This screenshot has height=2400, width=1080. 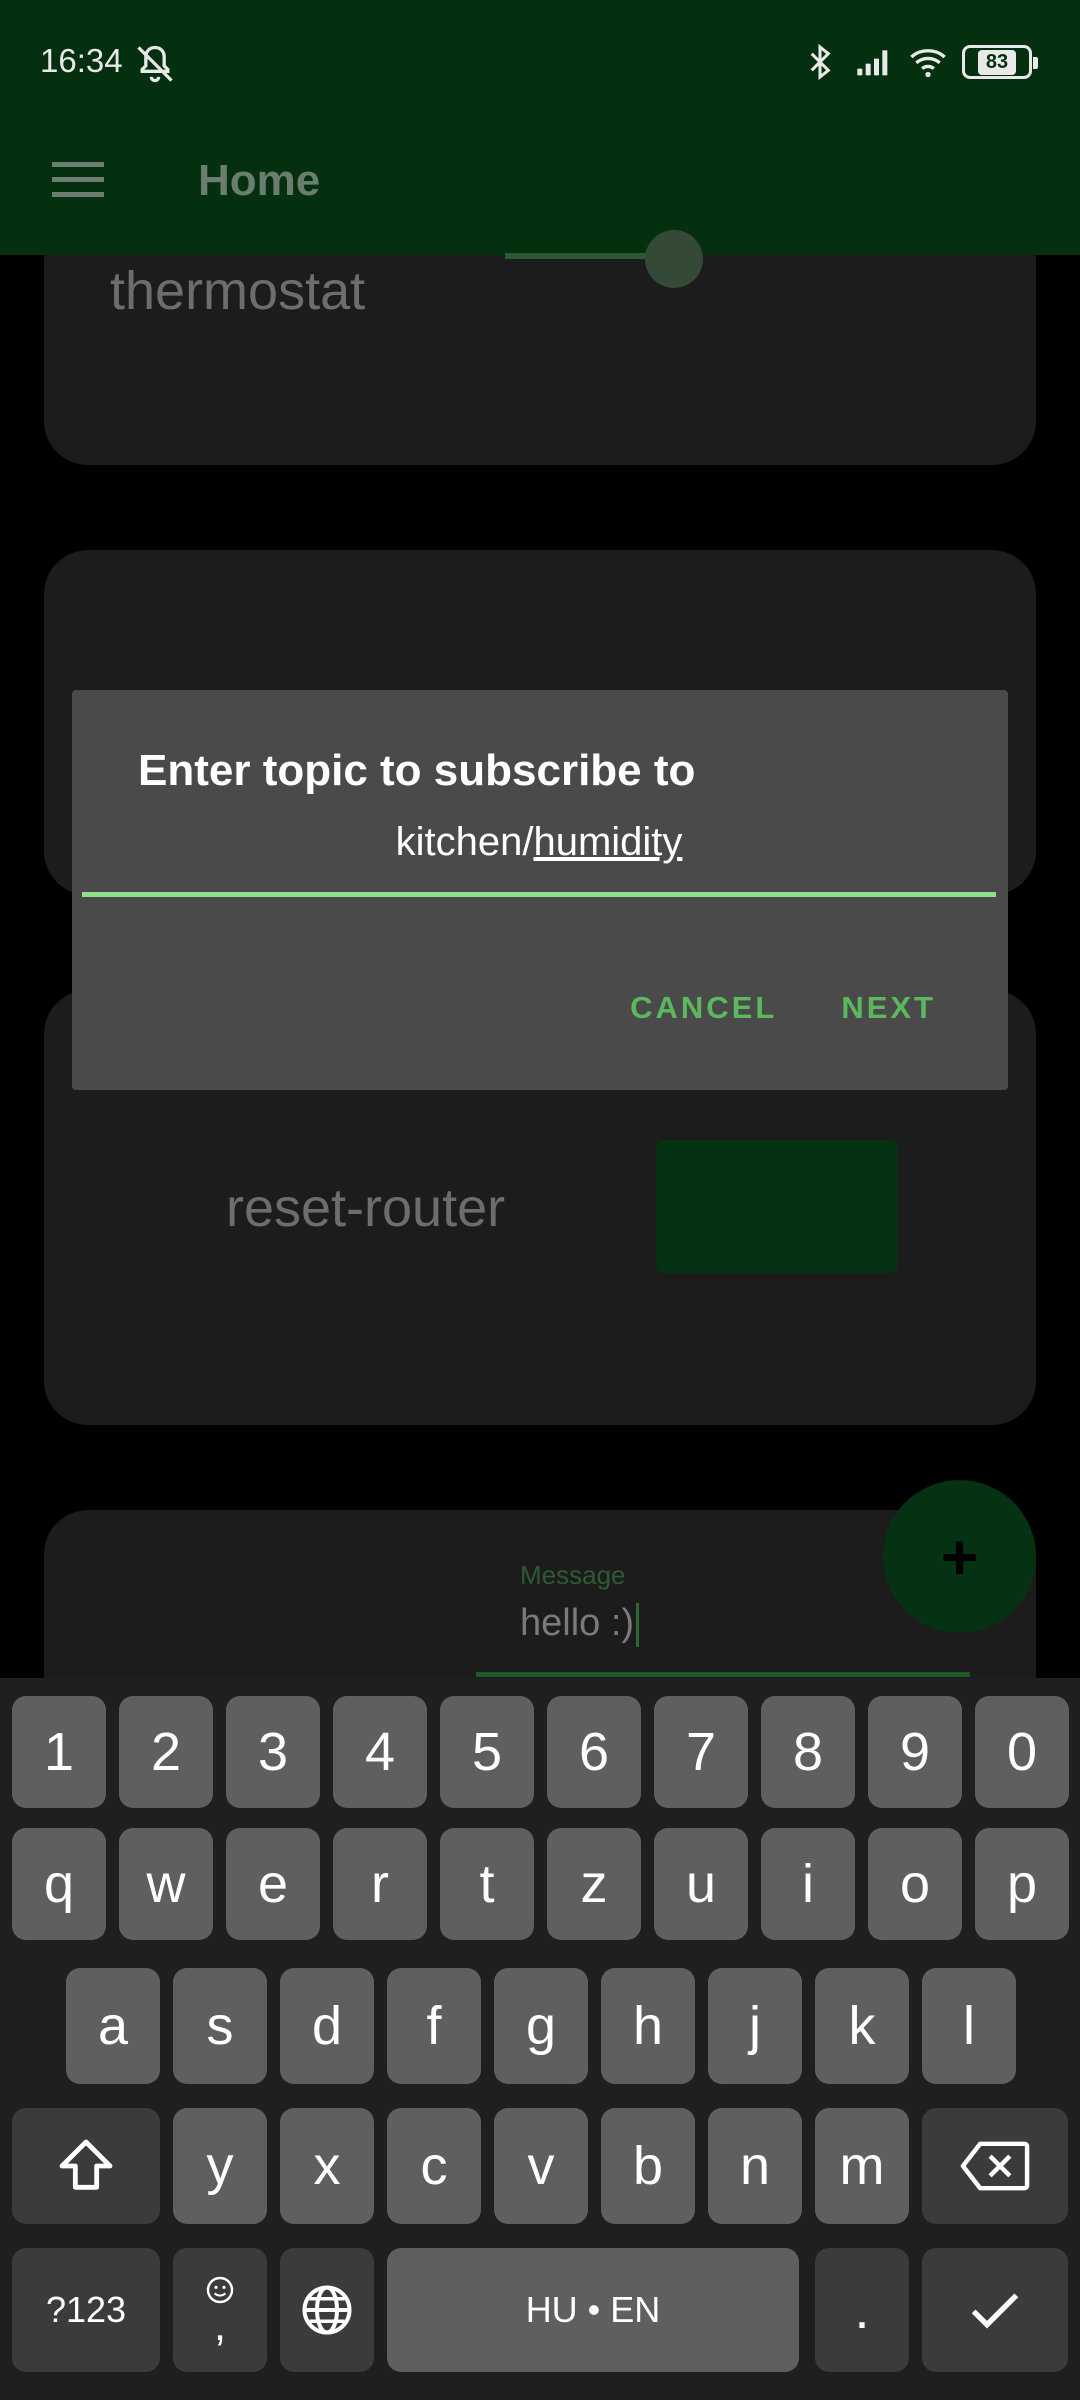 What do you see at coordinates (366, 1208) in the screenshot?
I see `reset-router-label: reset-router` at bounding box center [366, 1208].